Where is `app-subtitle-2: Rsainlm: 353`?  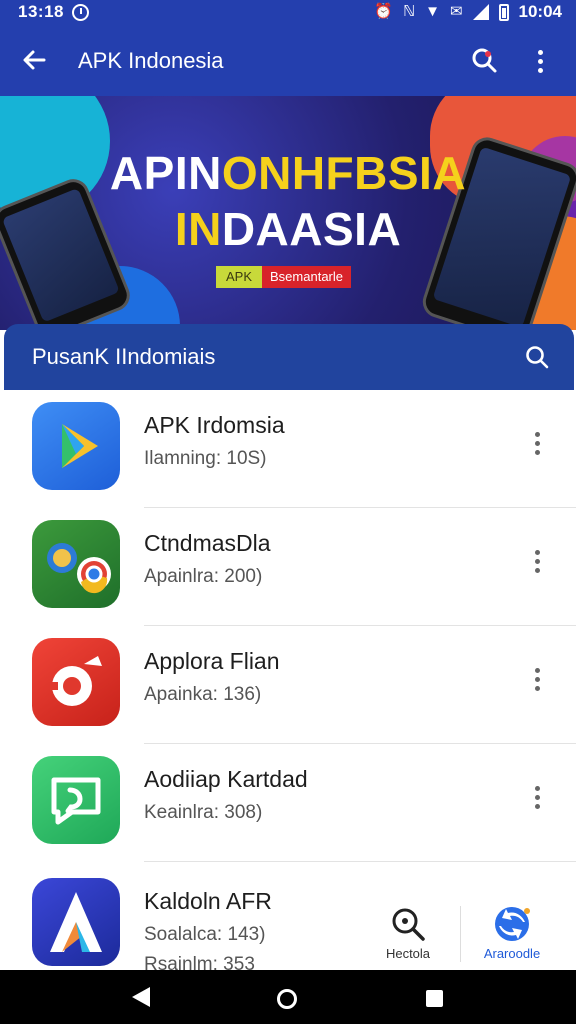 app-subtitle-2: Rsainlm: 353 is located at coordinates (199, 962).